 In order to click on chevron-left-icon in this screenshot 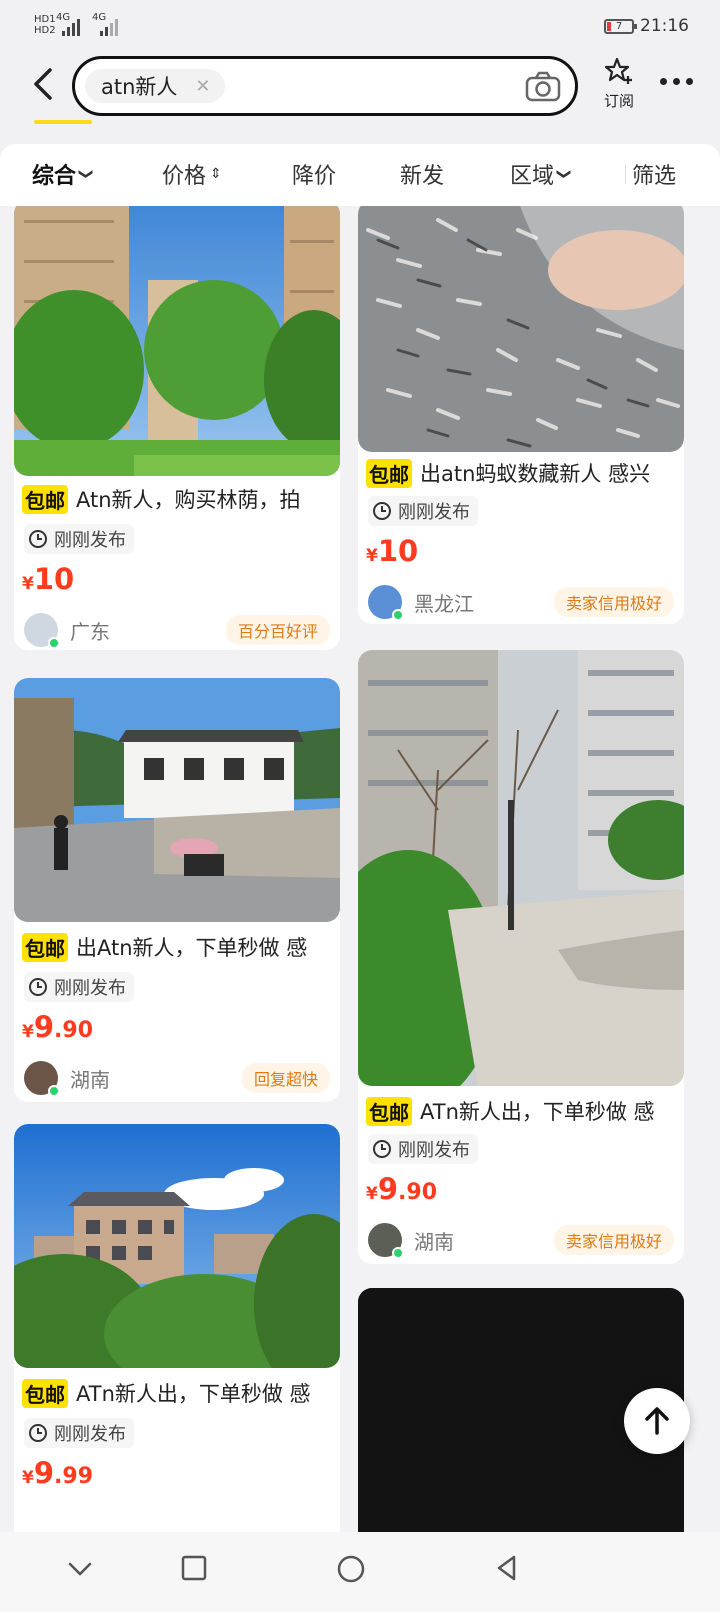, I will do `click(43, 84)`.